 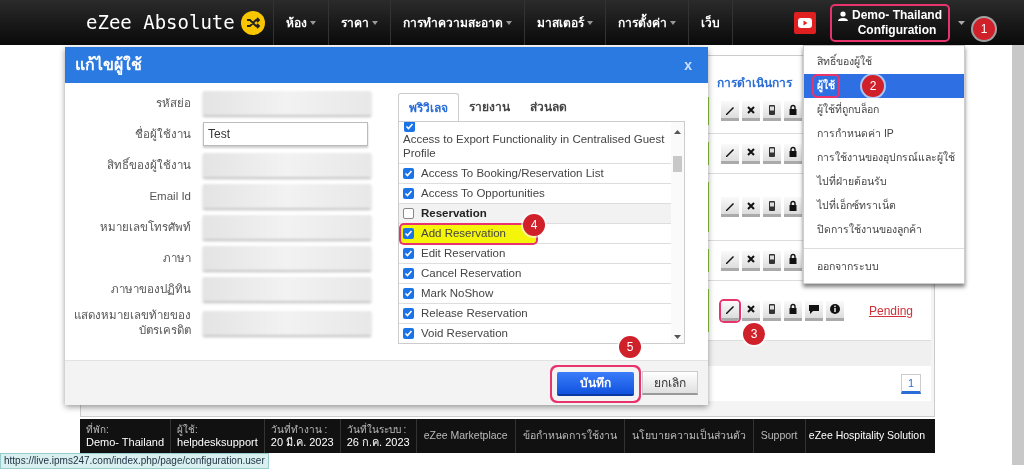 I want to click on status-url: https://live.ipms247.com/index.php/page/configuration.user, so click(x=134, y=461).